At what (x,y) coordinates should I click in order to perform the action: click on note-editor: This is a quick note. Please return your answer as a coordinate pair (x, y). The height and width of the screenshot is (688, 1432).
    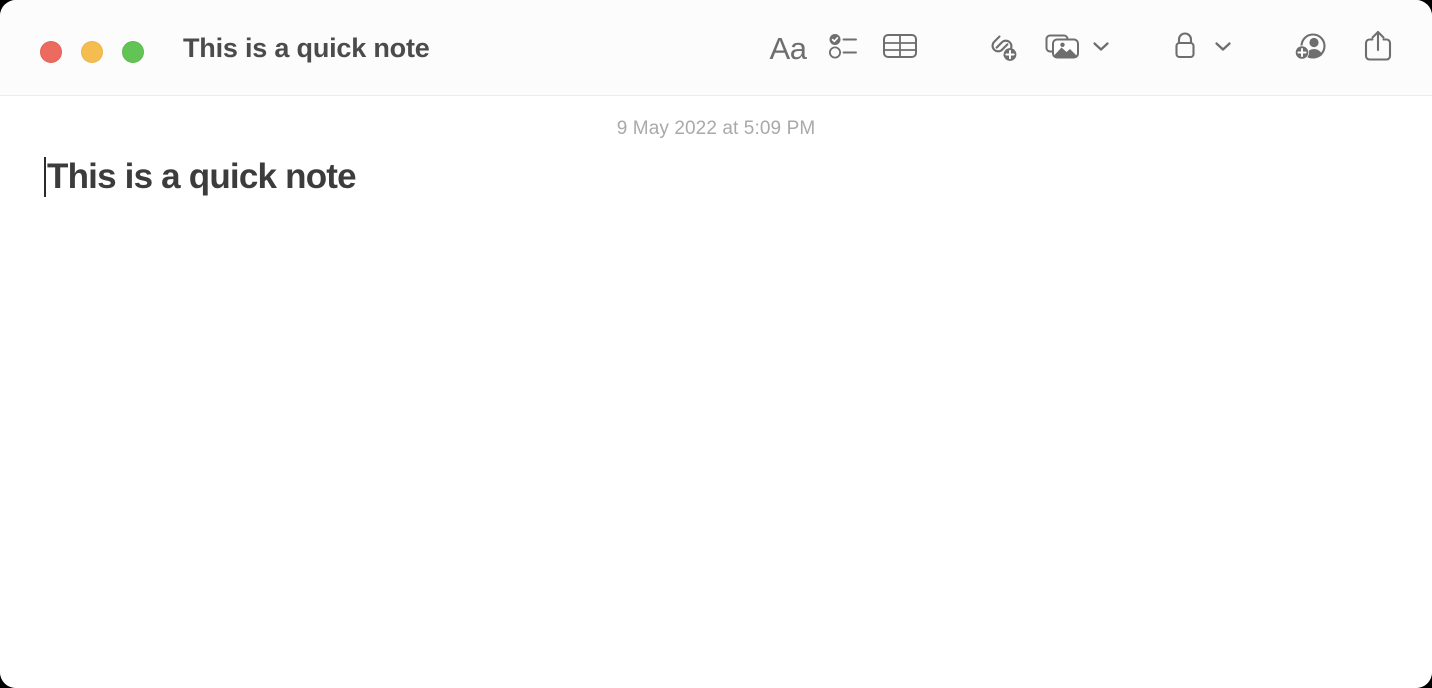
    Looking at the image, I should click on (716, 169).